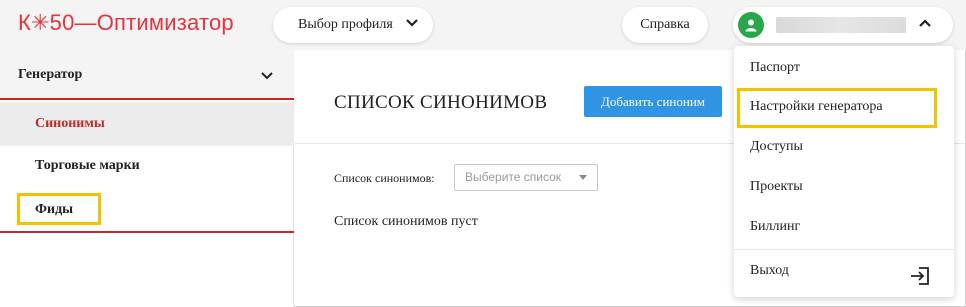 This screenshot has width=966, height=307. I want to click on logout-icon, so click(920, 282).